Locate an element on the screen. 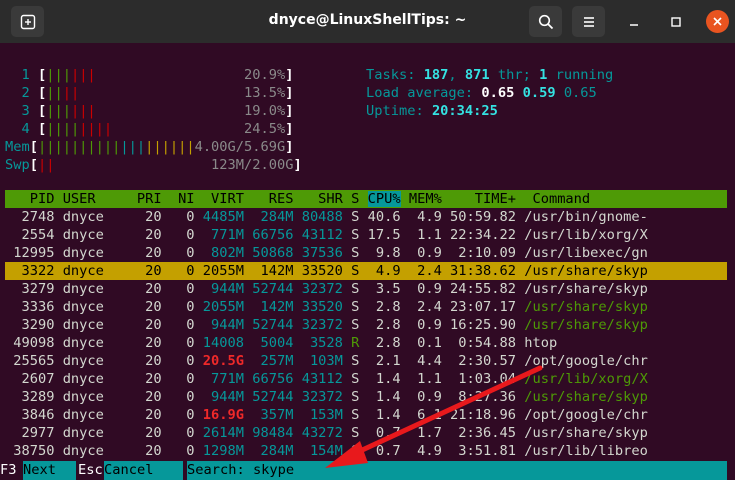 This screenshot has height=480, width=735. hamburger-menu-icon is located at coordinates (588, 21).